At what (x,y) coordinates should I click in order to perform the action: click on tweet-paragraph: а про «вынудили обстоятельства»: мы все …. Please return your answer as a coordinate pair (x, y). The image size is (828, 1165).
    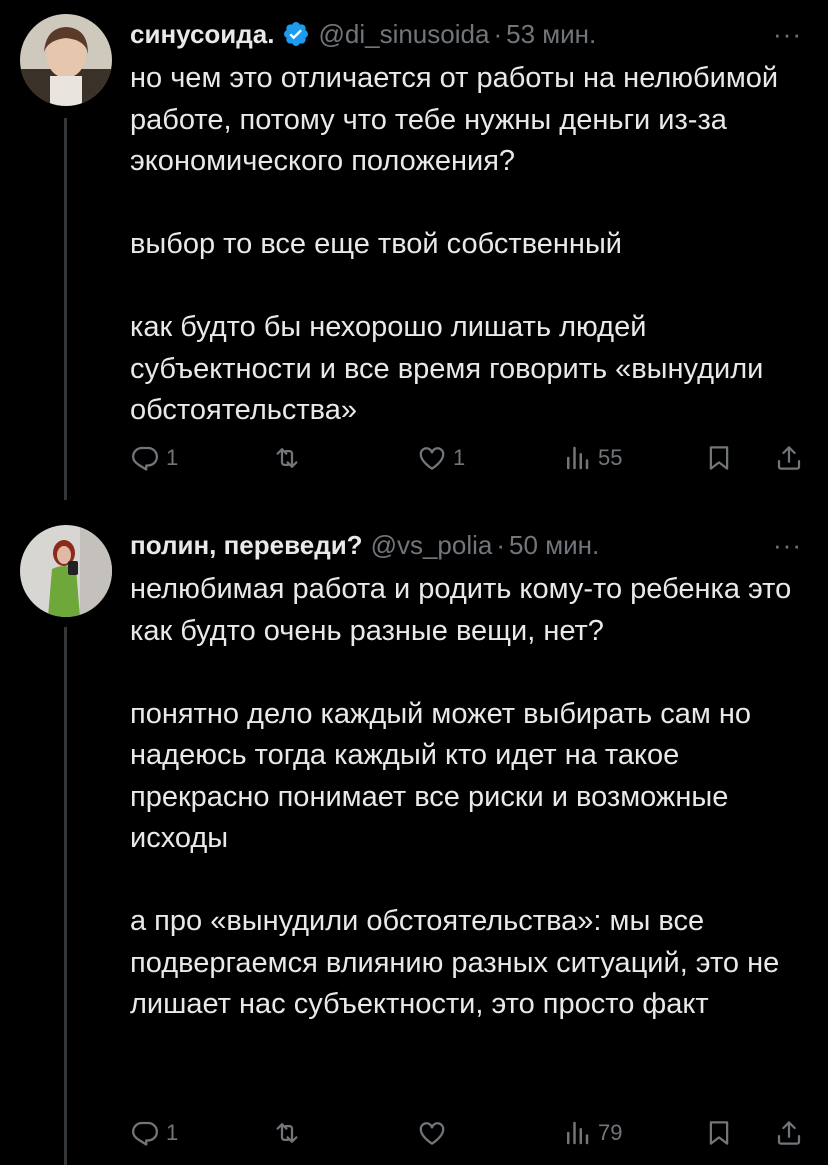
    Looking at the image, I should click on (455, 962).